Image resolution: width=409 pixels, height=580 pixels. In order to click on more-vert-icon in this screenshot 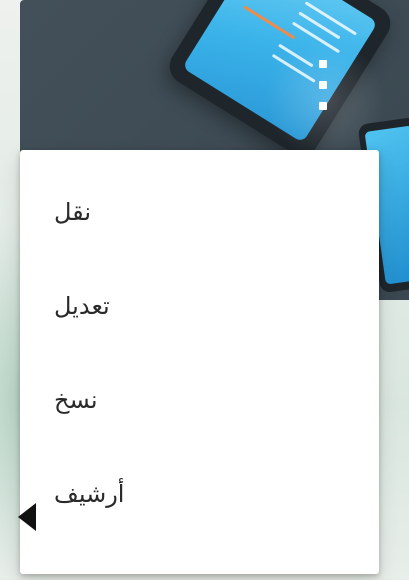, I will do `click(323, 85)`.